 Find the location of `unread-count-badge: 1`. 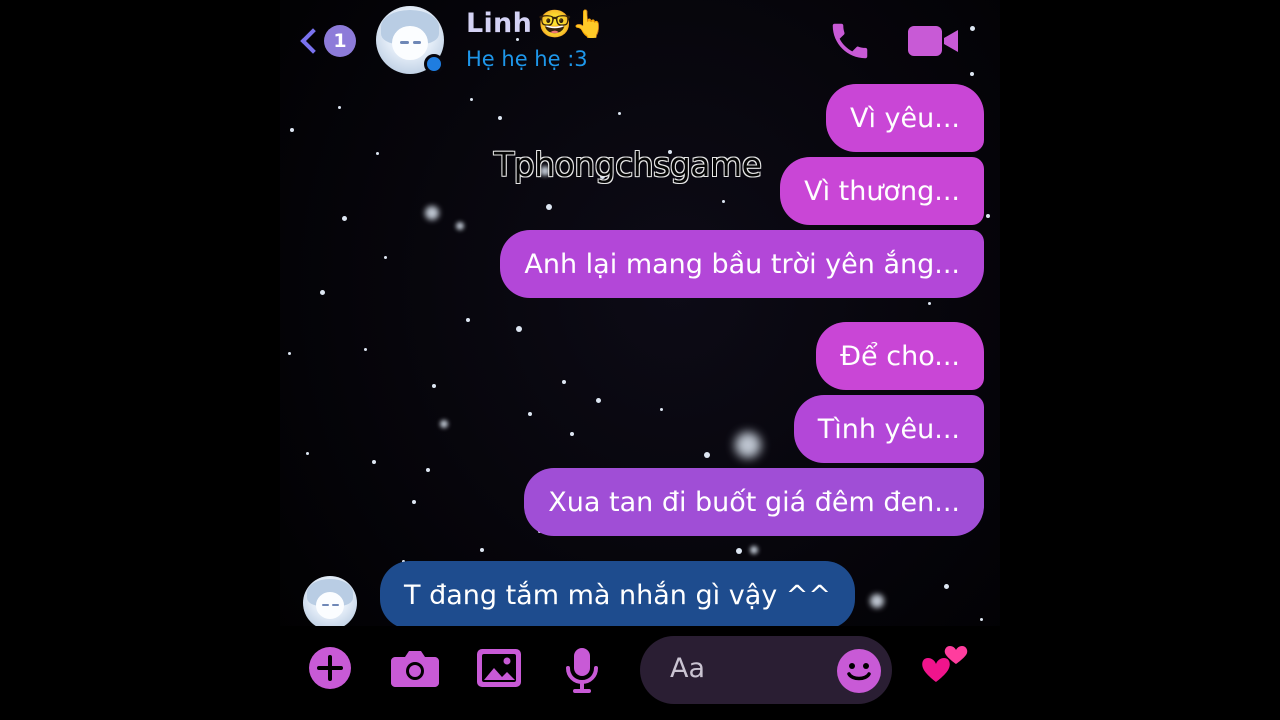

unread-count-badge: 1 is located at coordinates (340, 41).